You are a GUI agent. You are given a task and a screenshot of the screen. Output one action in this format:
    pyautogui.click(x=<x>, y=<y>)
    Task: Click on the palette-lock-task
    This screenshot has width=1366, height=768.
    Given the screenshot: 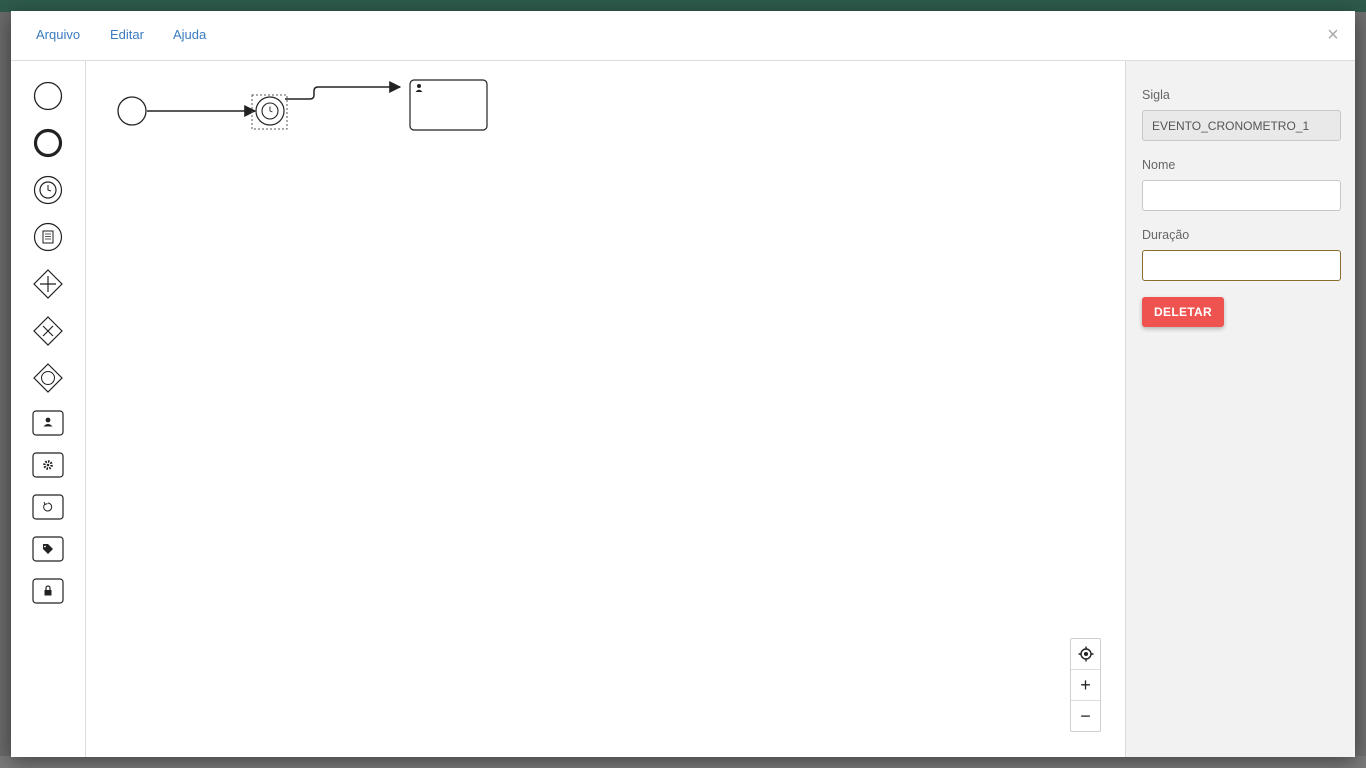 What is the action you would take?
    pyautogui.click(x=48, y=591)
    